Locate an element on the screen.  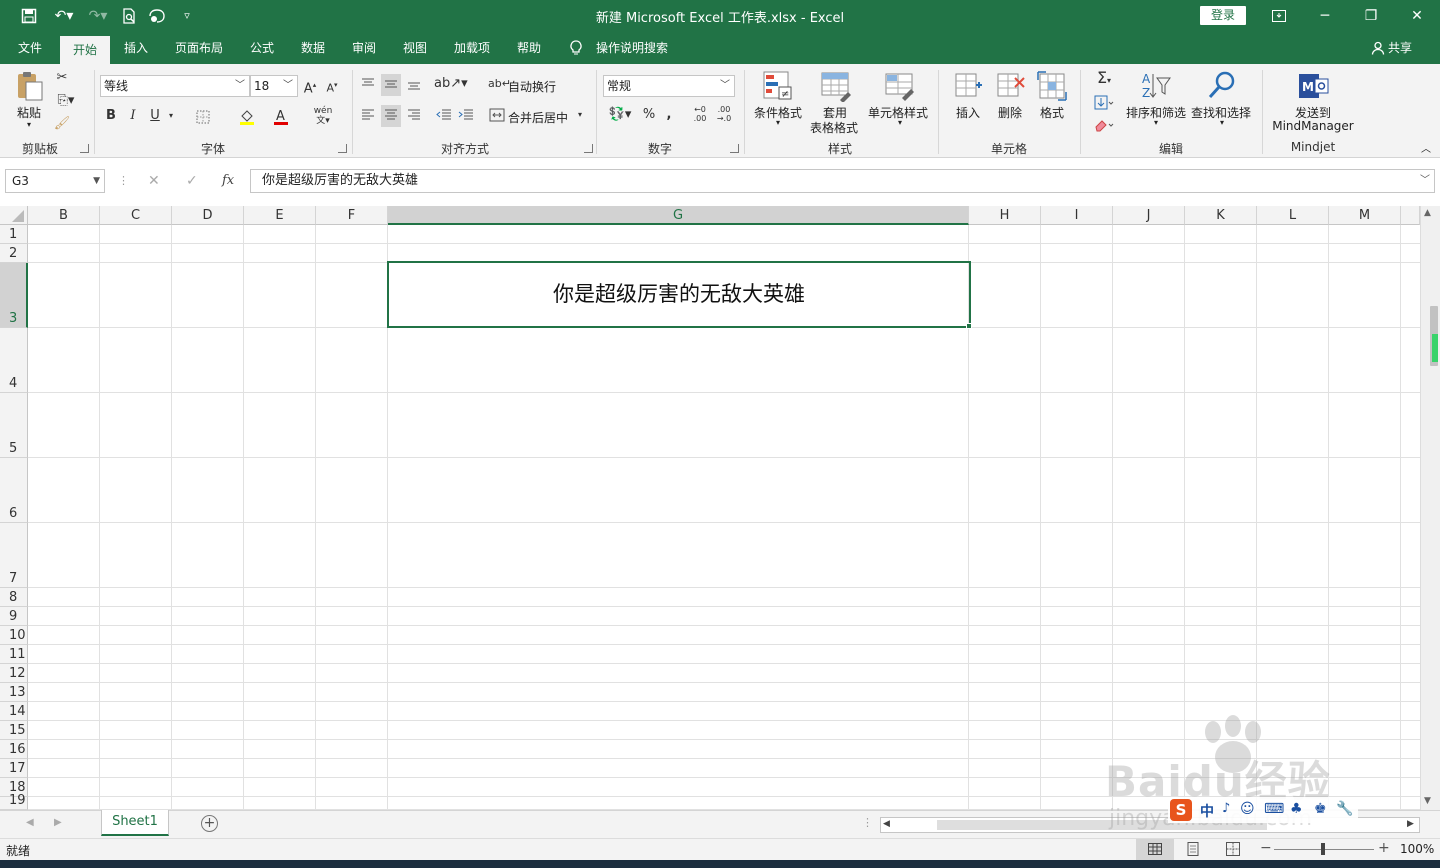
ime-toolbar: S 中 ♪ ☺ ⌨ ♣ ♚ 🔧 is located at coordinates (1263, 810).